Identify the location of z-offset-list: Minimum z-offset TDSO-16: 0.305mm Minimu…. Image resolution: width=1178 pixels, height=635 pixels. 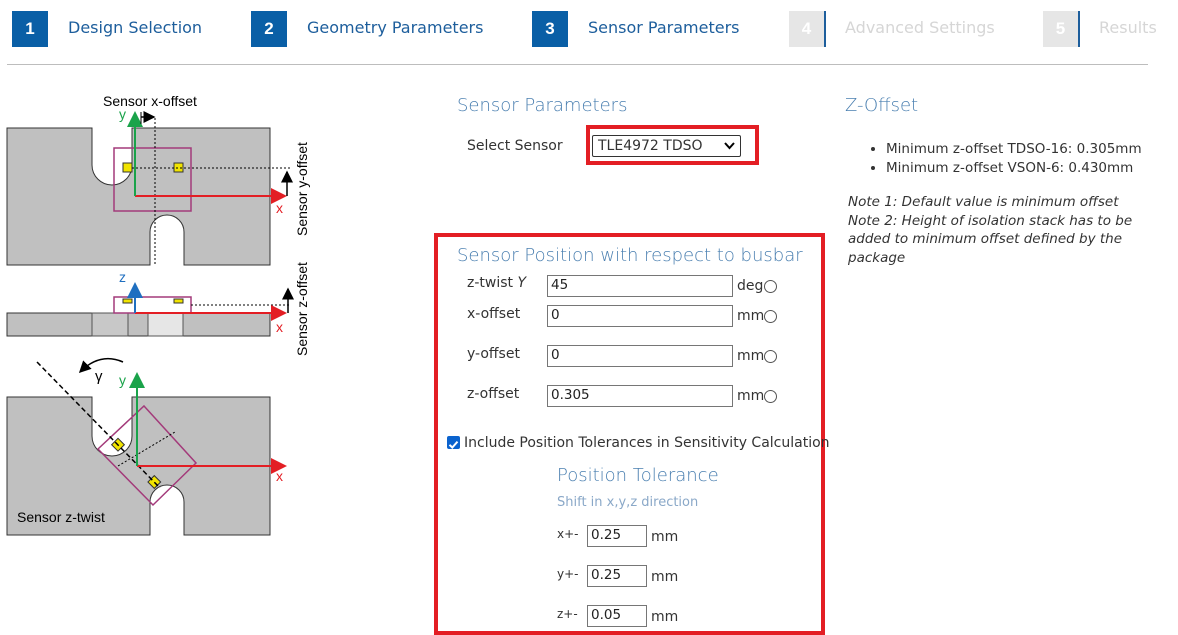
(995, 159).